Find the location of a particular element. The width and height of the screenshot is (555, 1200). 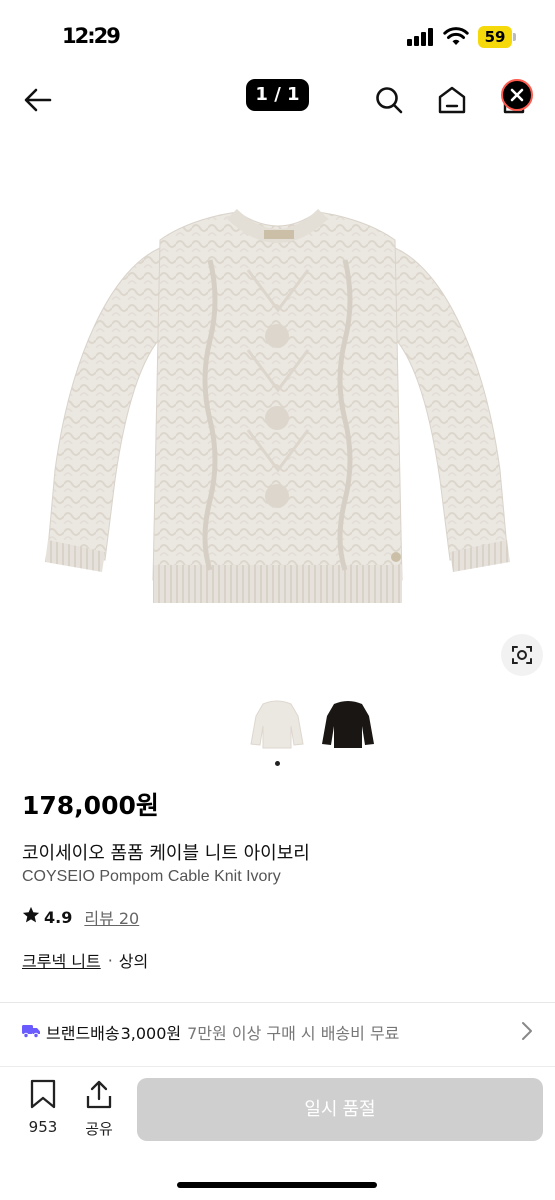

like-button: 953 is located at coordinates (43, 1107).